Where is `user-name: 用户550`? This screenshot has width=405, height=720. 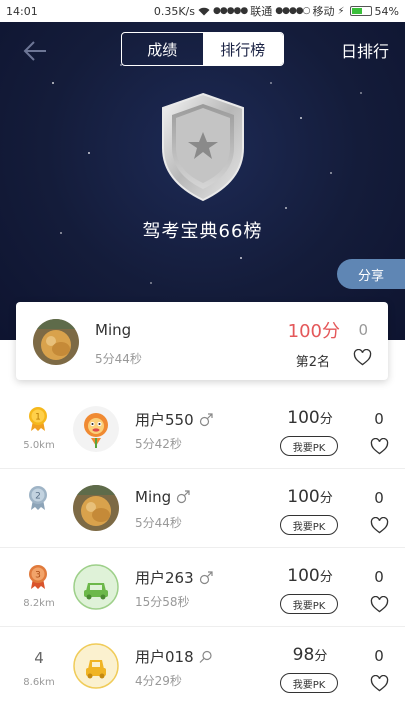 user-name: 用户550 is located at coordinates (174, 419).